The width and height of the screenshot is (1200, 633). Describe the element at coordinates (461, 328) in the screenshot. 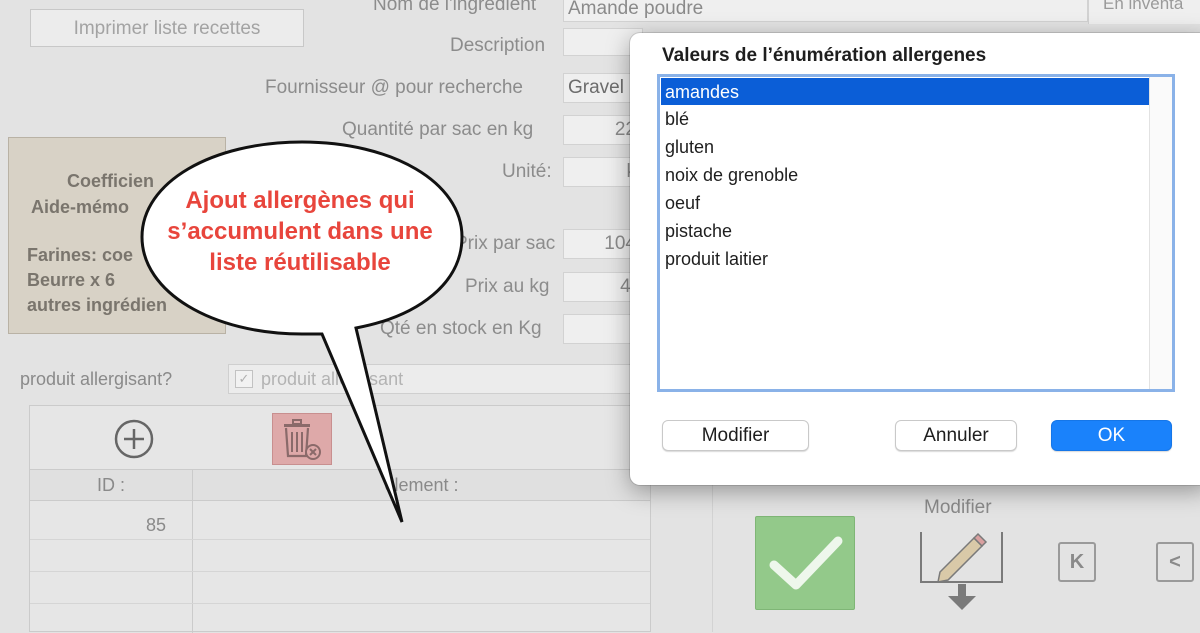

I see `stock-qty-label: Qté en stock en Kg` at that location.